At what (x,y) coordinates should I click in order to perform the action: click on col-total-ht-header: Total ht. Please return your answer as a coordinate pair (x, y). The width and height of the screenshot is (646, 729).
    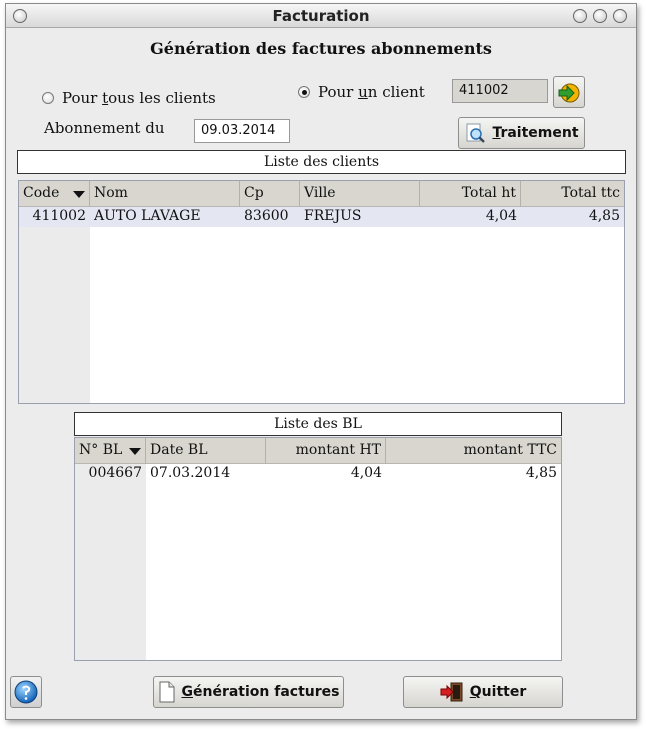
    Looking at the image, I should click on (470, 193).